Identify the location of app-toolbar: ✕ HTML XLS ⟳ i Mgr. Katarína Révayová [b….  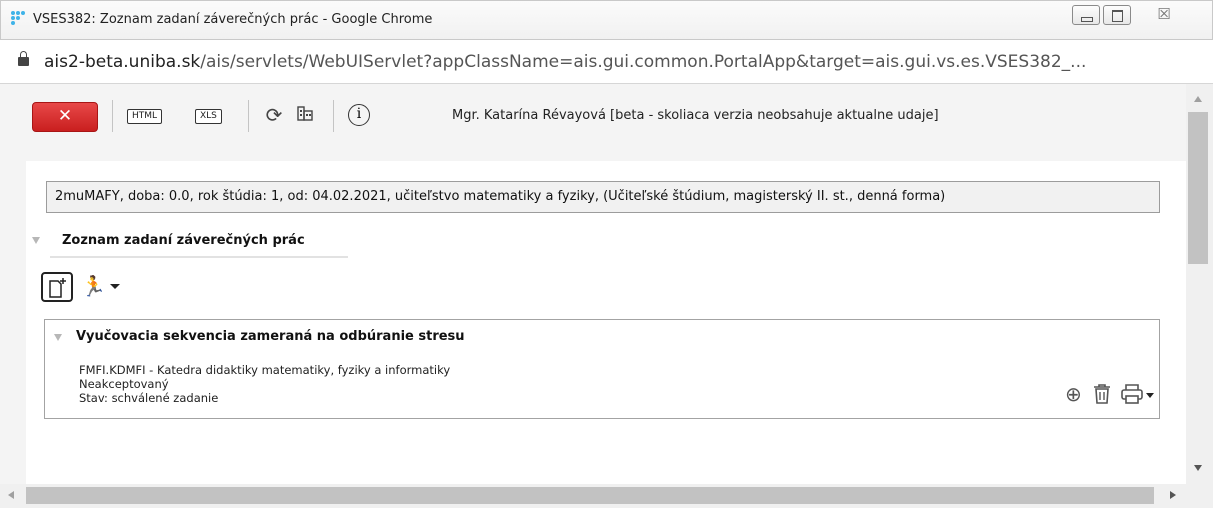
(593, 116).